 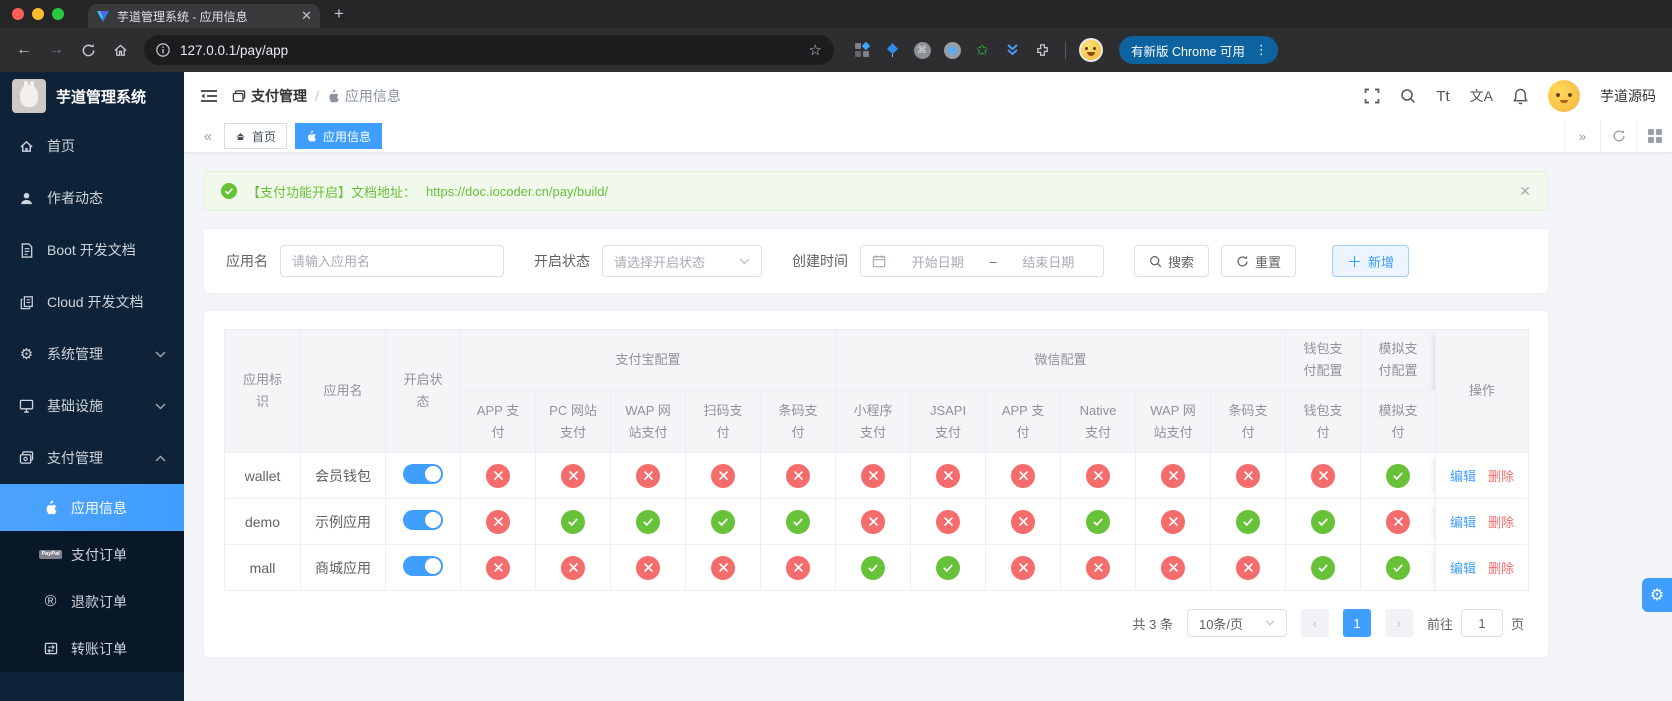 I want to click on payment-cards-icon, so click(x=26, y=458).